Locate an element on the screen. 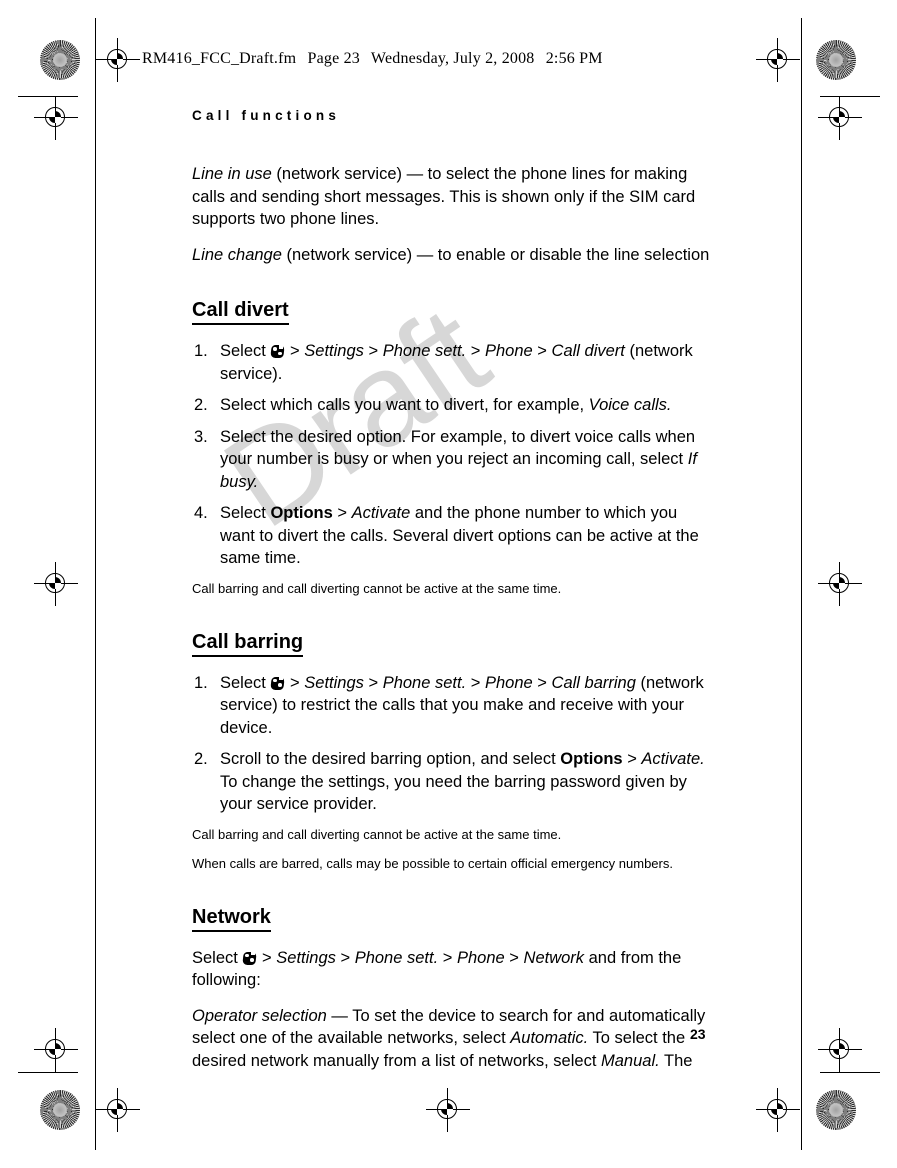 The height and width of the screenshot is (1168, 897). value-manual: Manual. is located at coordinates (630, 1060).